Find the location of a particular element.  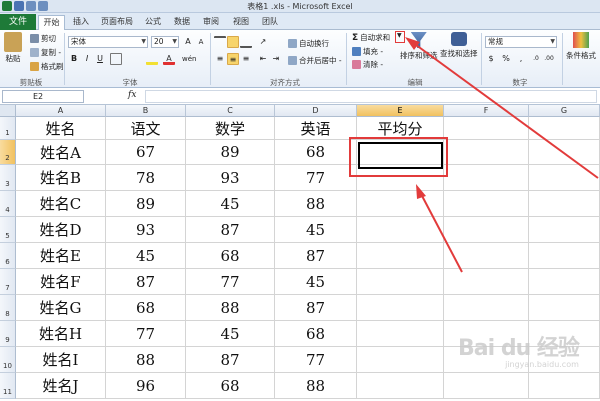

clear-button: 清除 - is located at coordinates (367, 64).